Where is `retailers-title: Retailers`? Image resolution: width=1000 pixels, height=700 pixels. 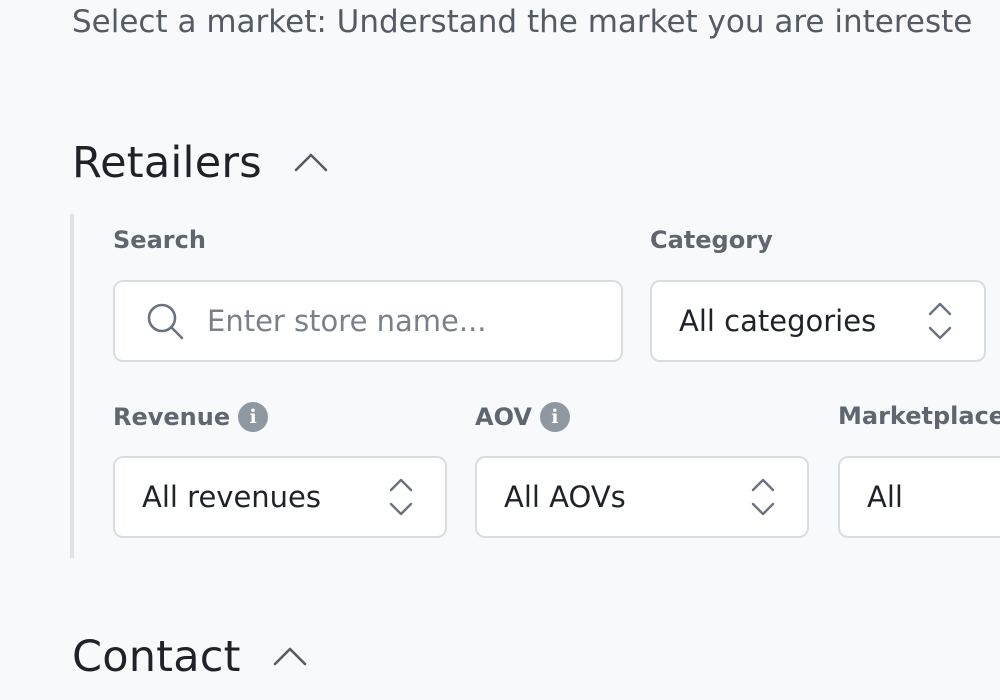
retailers-title: Retailers is located at coordinates (167, 163).